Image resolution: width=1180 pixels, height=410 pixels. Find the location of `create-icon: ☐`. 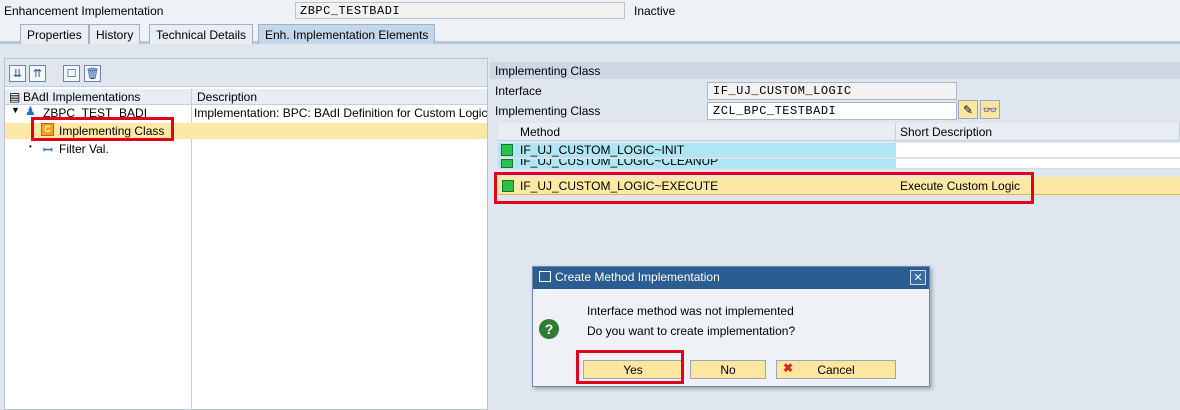

create-icon: ☐ is located at coordinates (71, 73).